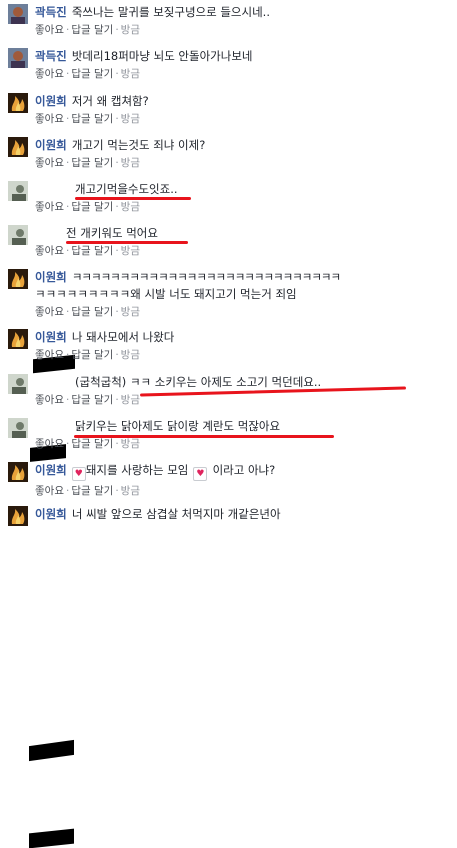 This screenshot has height=848, width=457. What do you see at coordinates (178, 426) in the screenshot?
I see `comment-text: 닭키우는 닭아제도 닭이랑 계란도 먹잖아요` at bounding box center [178, 426].